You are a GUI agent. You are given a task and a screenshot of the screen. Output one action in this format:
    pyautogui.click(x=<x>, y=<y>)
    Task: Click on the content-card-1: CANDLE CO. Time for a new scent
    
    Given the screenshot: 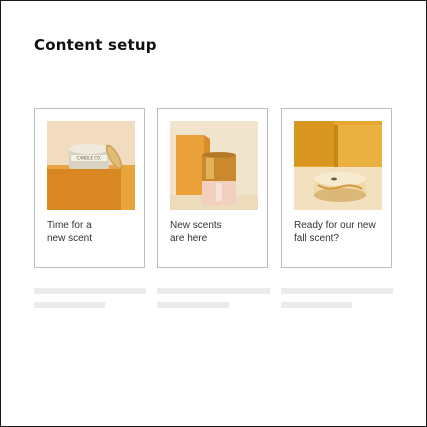 What is the action you would take?
    pyautogui.click(x=89, y=188)
    